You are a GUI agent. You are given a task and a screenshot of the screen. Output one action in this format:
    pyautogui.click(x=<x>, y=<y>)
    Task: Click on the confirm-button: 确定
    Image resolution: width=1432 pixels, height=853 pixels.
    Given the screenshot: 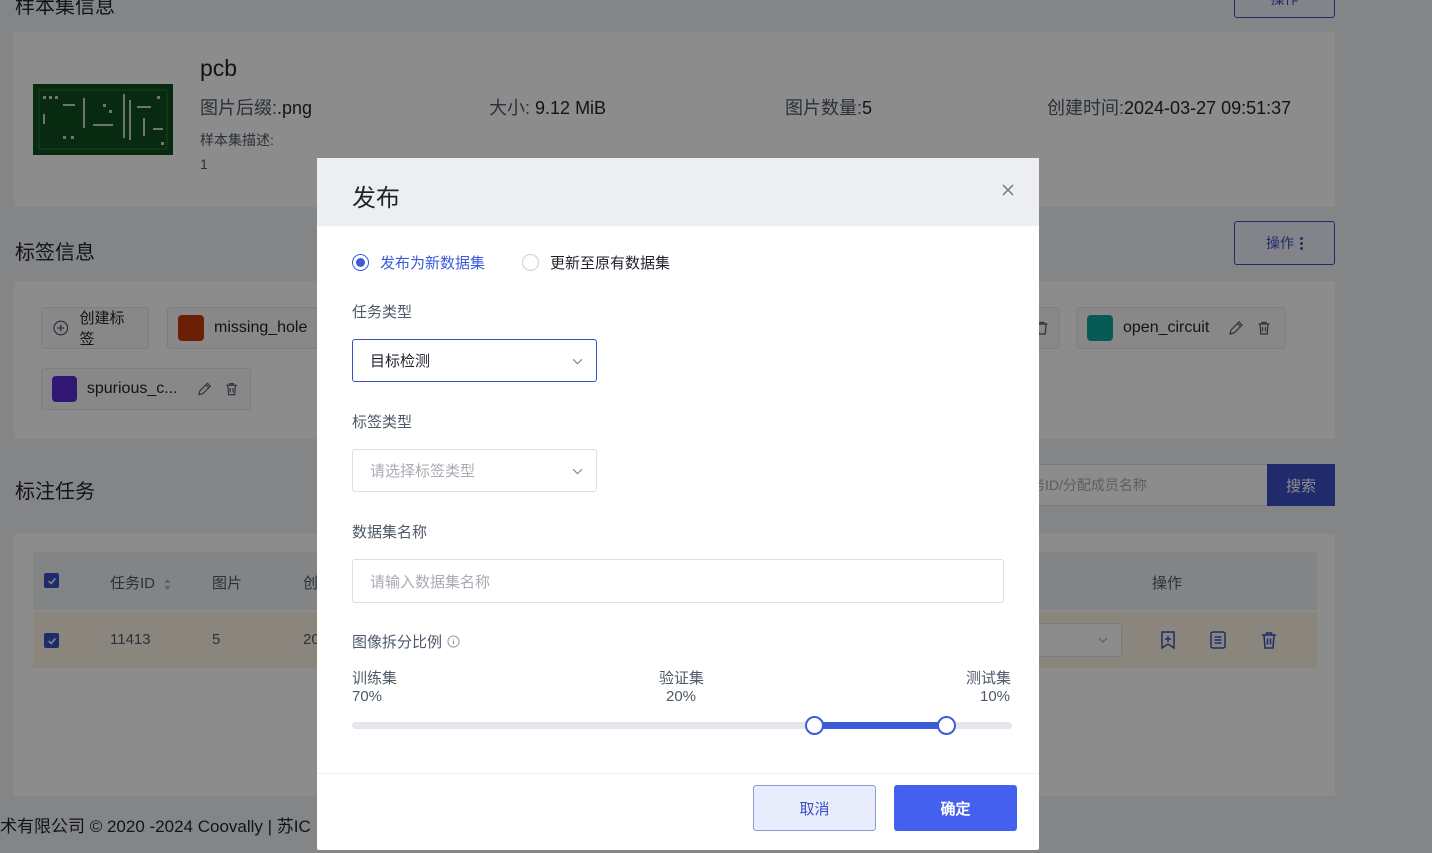 What is the action you would take?
    pyautogui.click(x=955, y=808)
    